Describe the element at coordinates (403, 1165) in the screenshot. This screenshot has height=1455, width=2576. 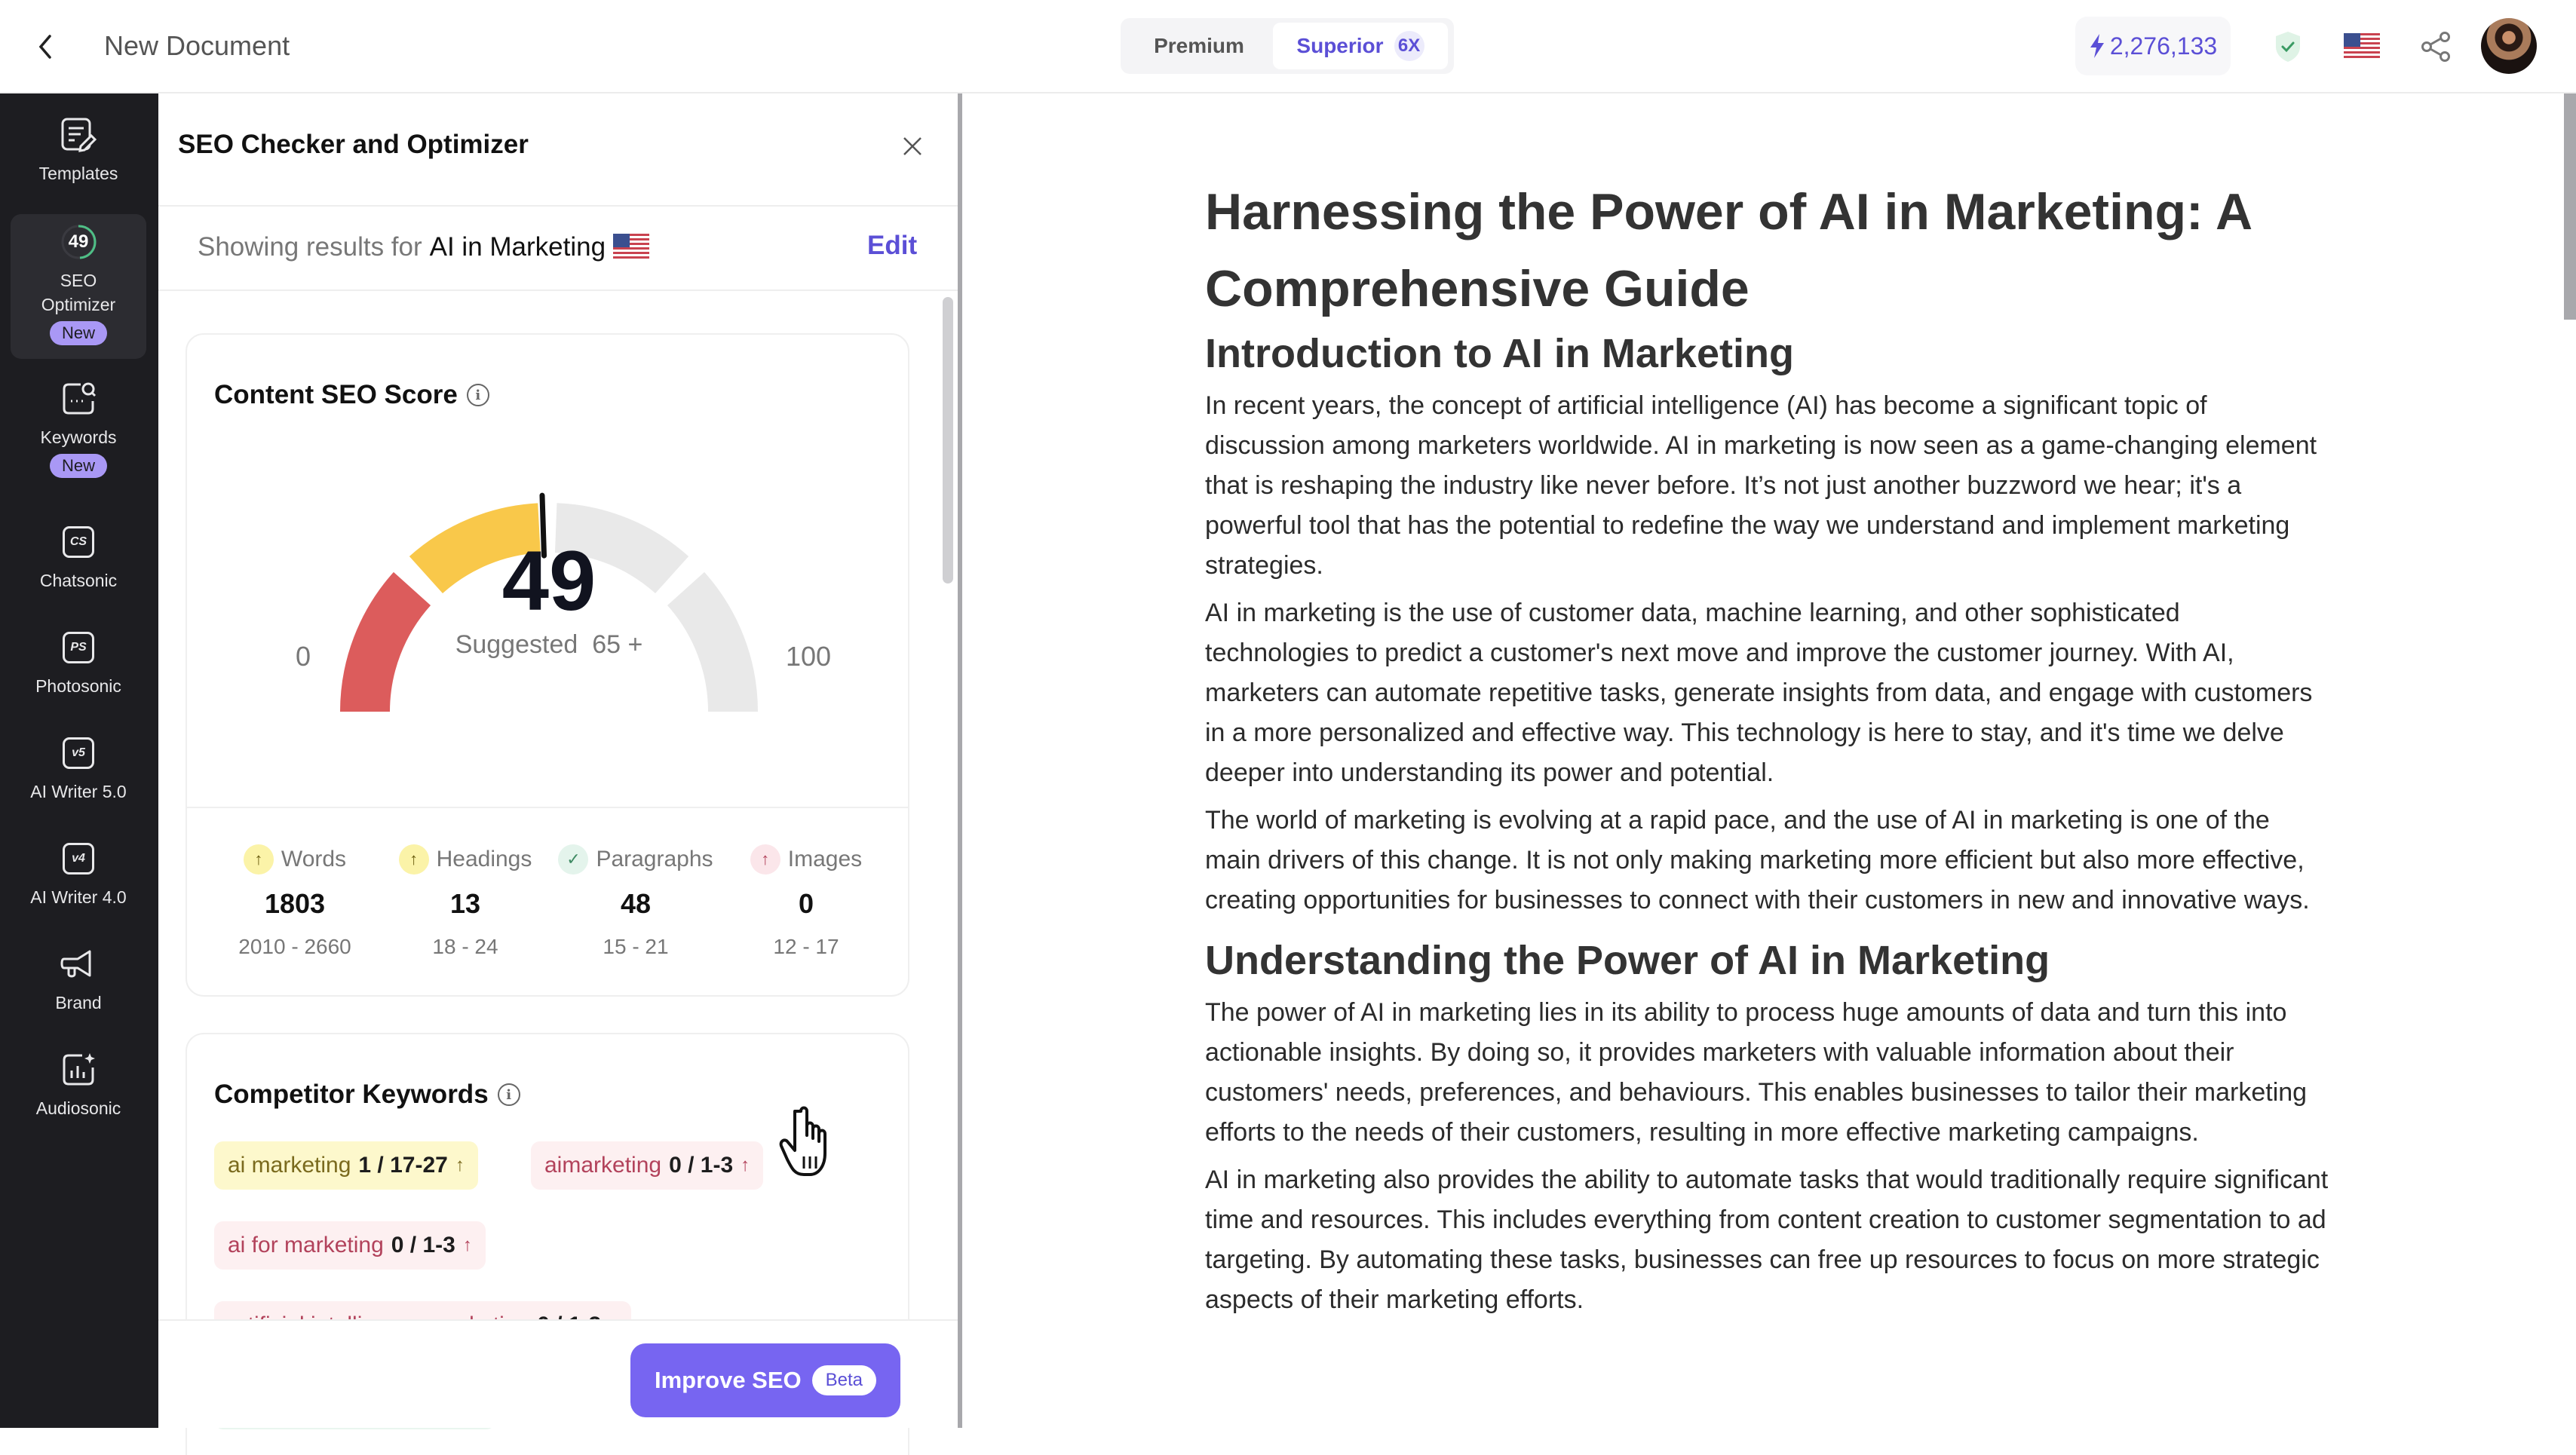
I see `keyword-count: 1 / 17-27` at that location.